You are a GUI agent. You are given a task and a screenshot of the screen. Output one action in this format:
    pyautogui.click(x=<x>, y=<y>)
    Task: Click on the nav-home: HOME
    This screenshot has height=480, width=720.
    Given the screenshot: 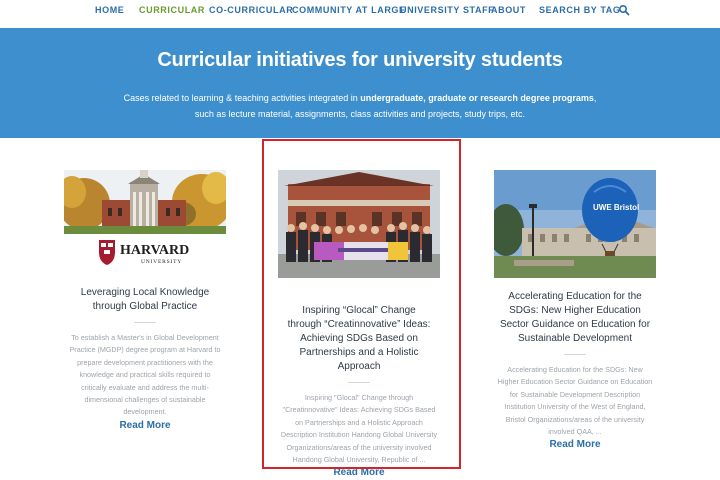 What is the action you would take?
    pyautogui.click(x=109, y=10)
    